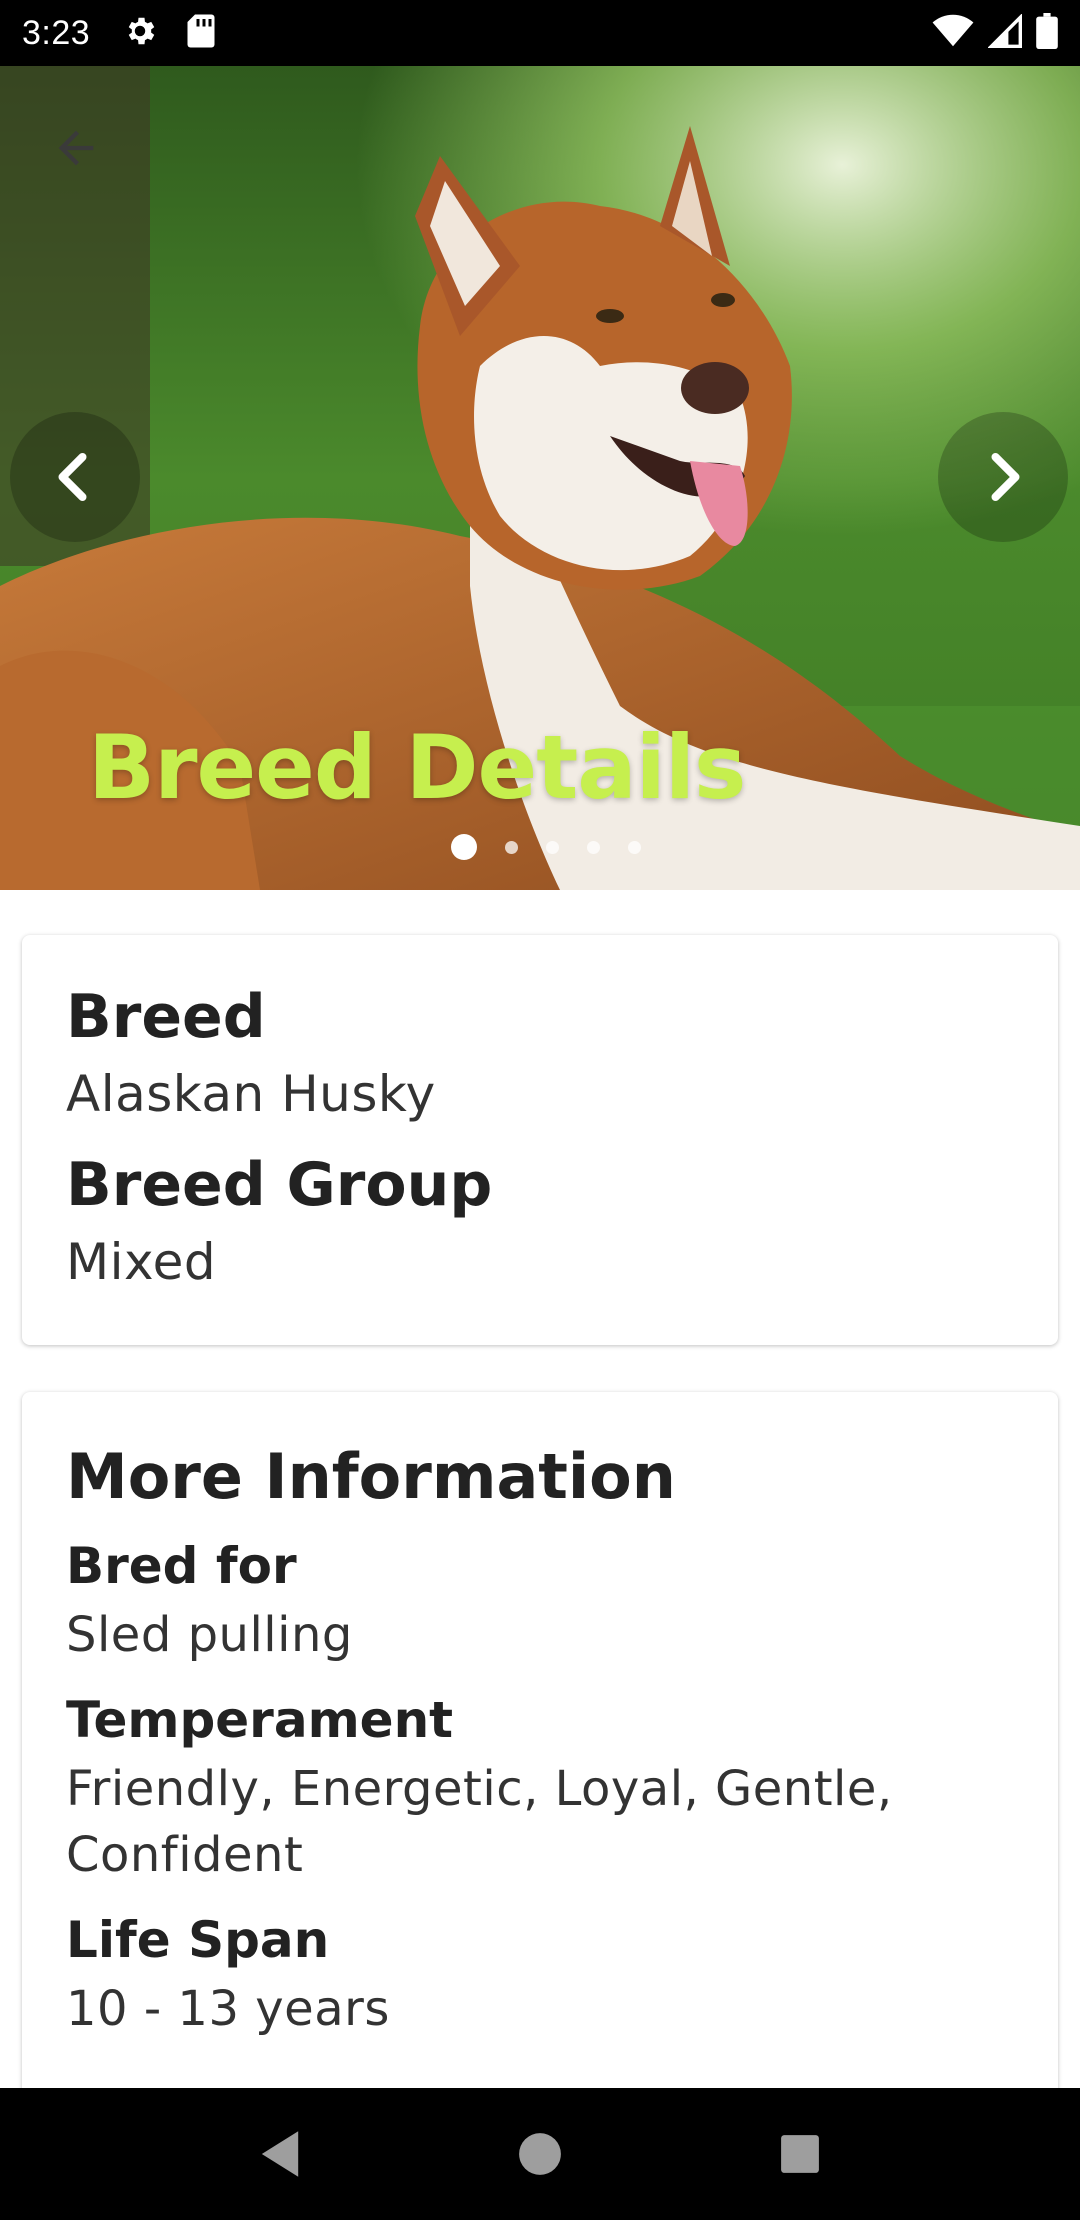 Image resolution: width=1080 pixels, height=2220 pixels. I want to click on bred-for-label: Bred for, so click(181, 1566).